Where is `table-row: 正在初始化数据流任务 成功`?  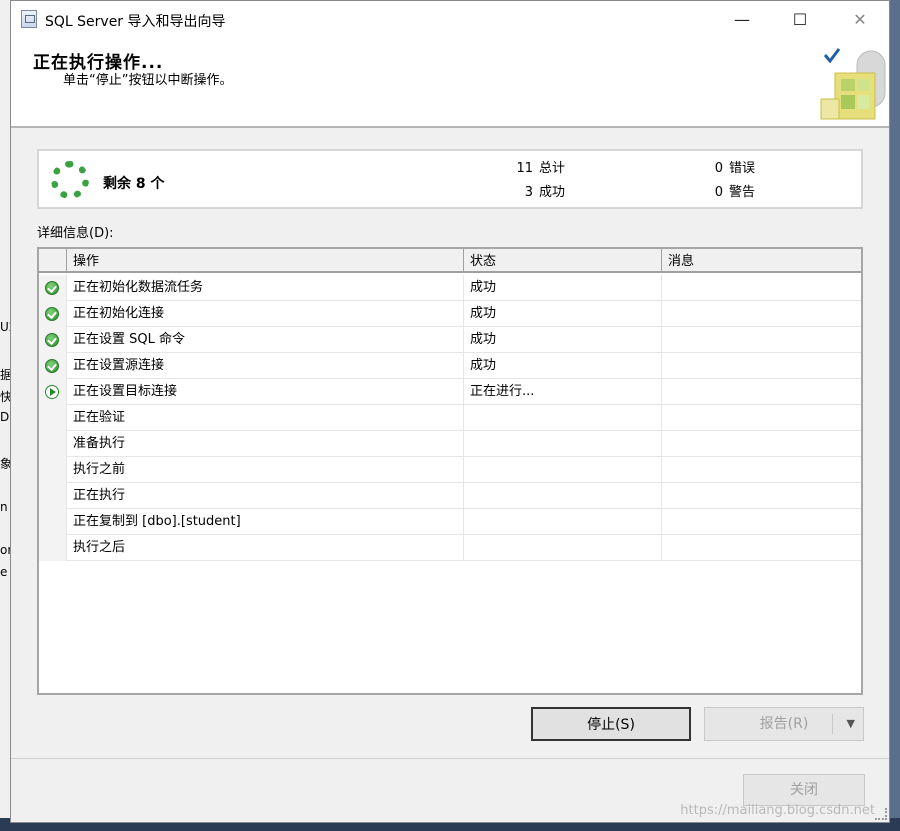 table-row: 正在初始化数据流任务 成功 is located at coordinates (450, 288).